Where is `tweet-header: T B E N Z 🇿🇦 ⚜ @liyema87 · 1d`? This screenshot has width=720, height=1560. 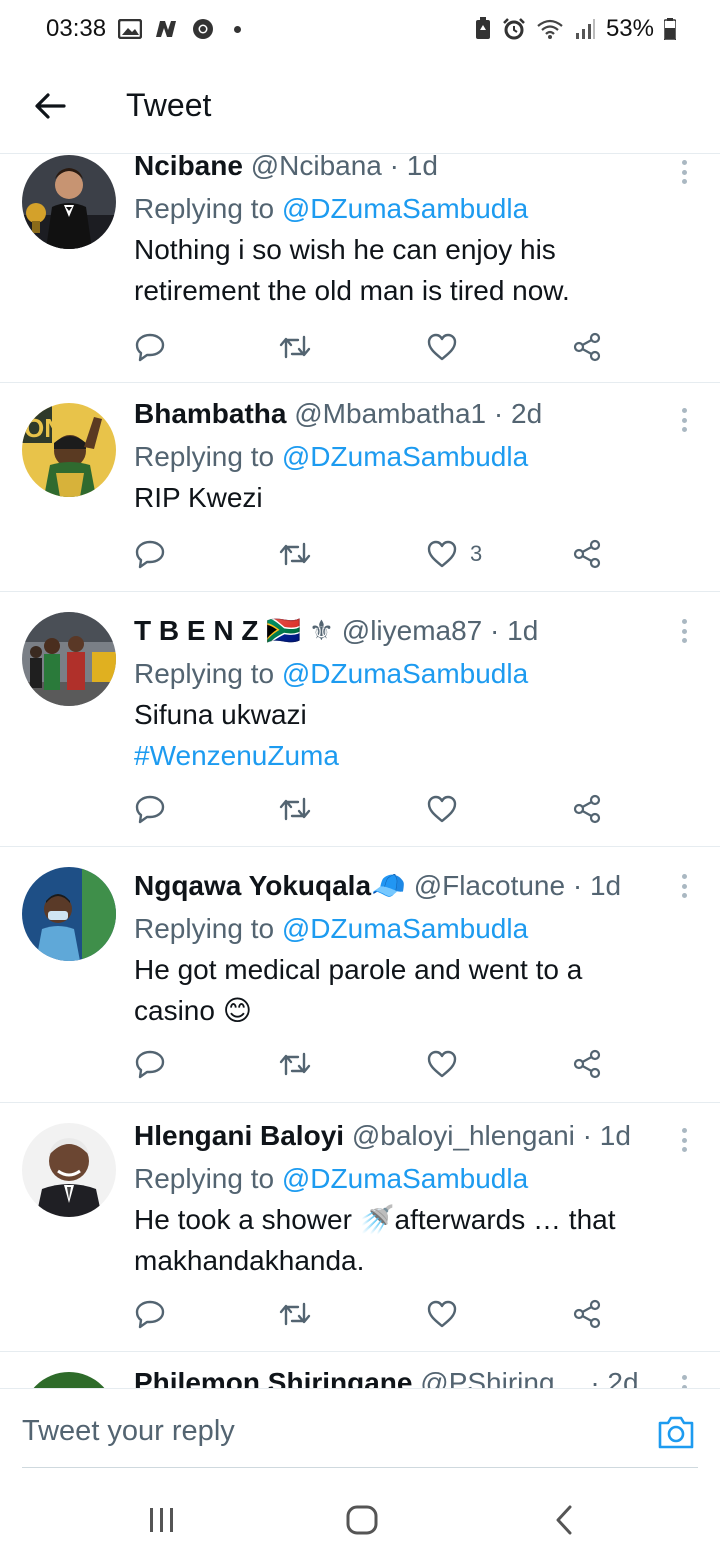
tweet-header: T B E N Z 🇿🇦 ⚜ @liyema87 · 1d is located at coordinates (407, 631).